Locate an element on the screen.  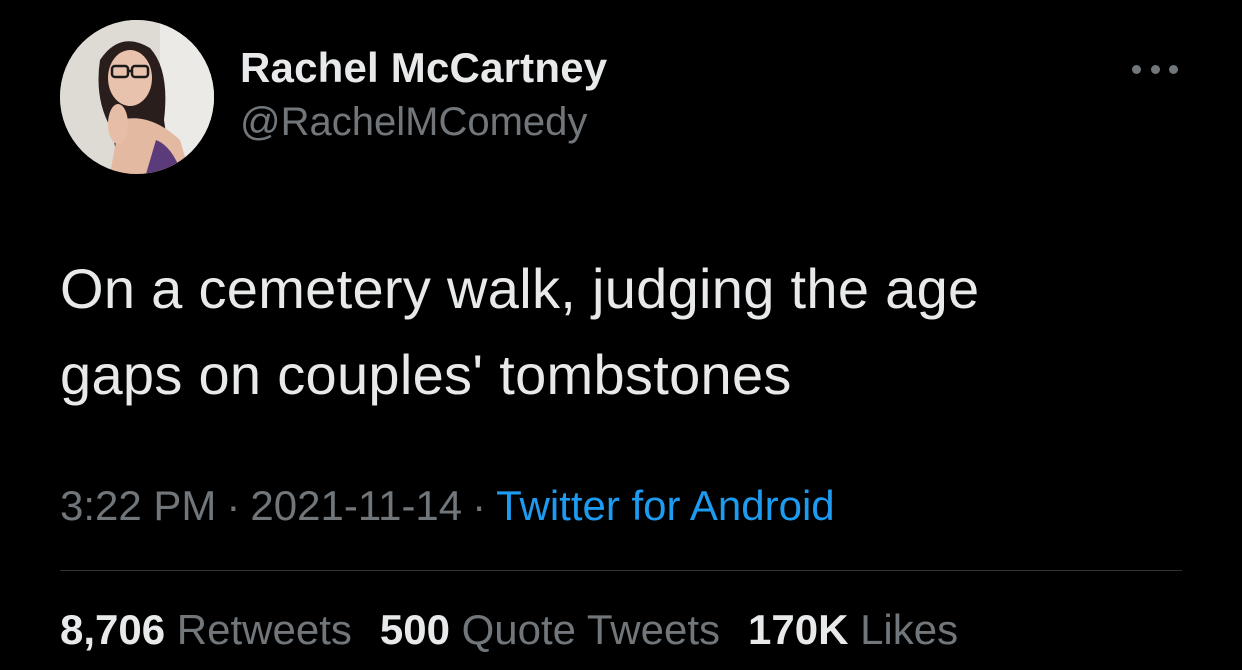
retweets-stat: 8,706 Retweets is located at coordinates (206, 630).